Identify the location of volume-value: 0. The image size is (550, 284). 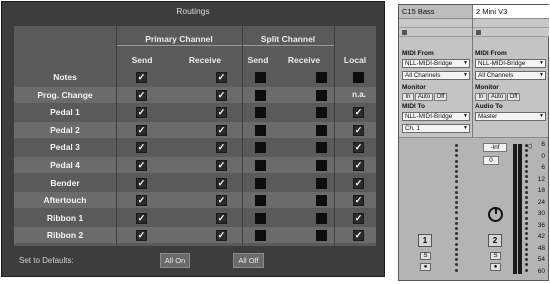
(491, 160).